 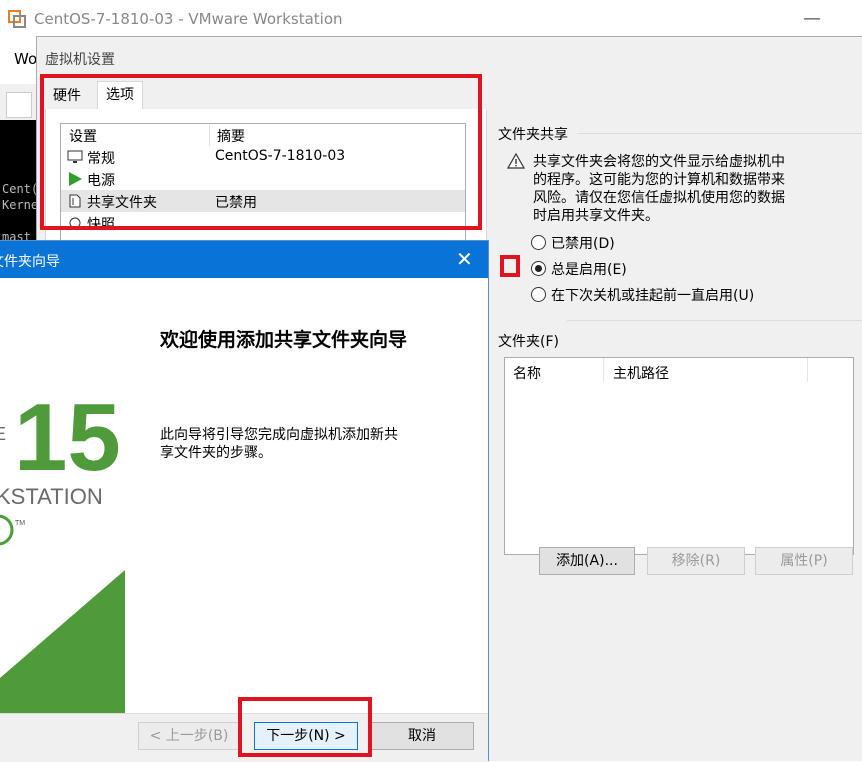 I want to click on warning-text: 共享文件夹会将您的文件显示给虚拟机中, so click(x=659, y=162).